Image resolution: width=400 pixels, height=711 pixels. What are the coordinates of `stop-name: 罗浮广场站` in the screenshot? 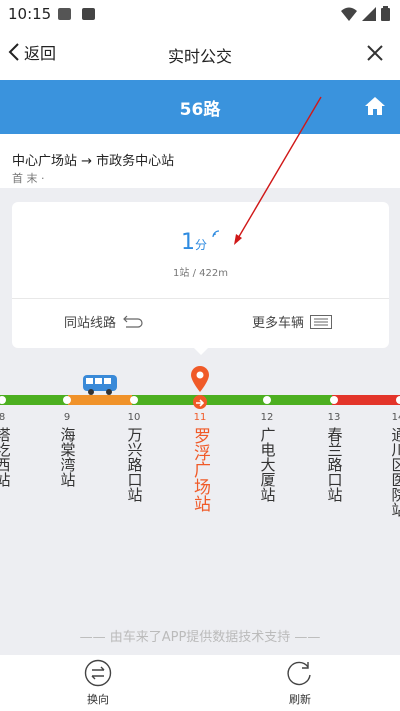 It's located at (200, 469).